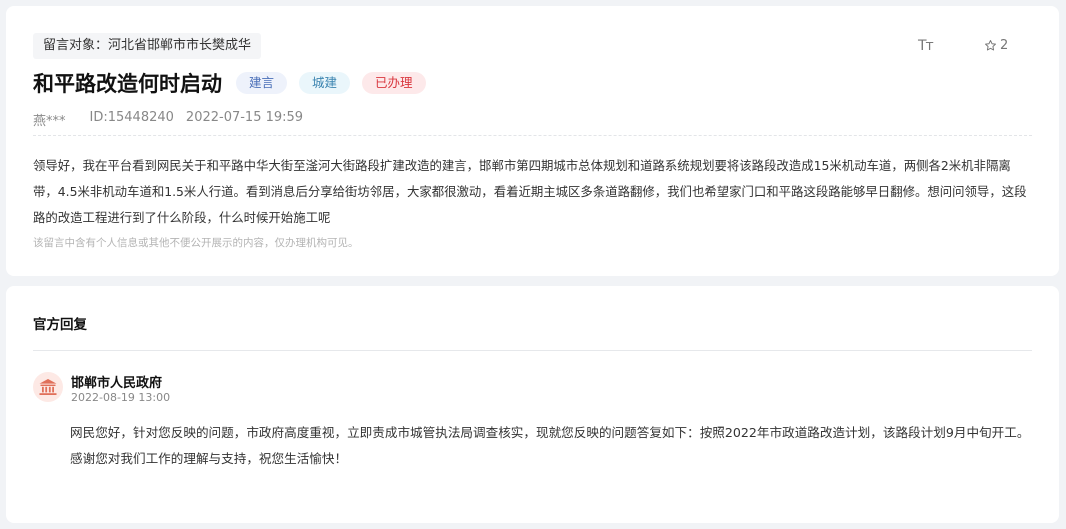 The height and width of the screenshot is (529, 1066). What do you see at coordinates (990, 45) in the screenshot?
I see `star-outline-icon` at bounding box center [990, 45].